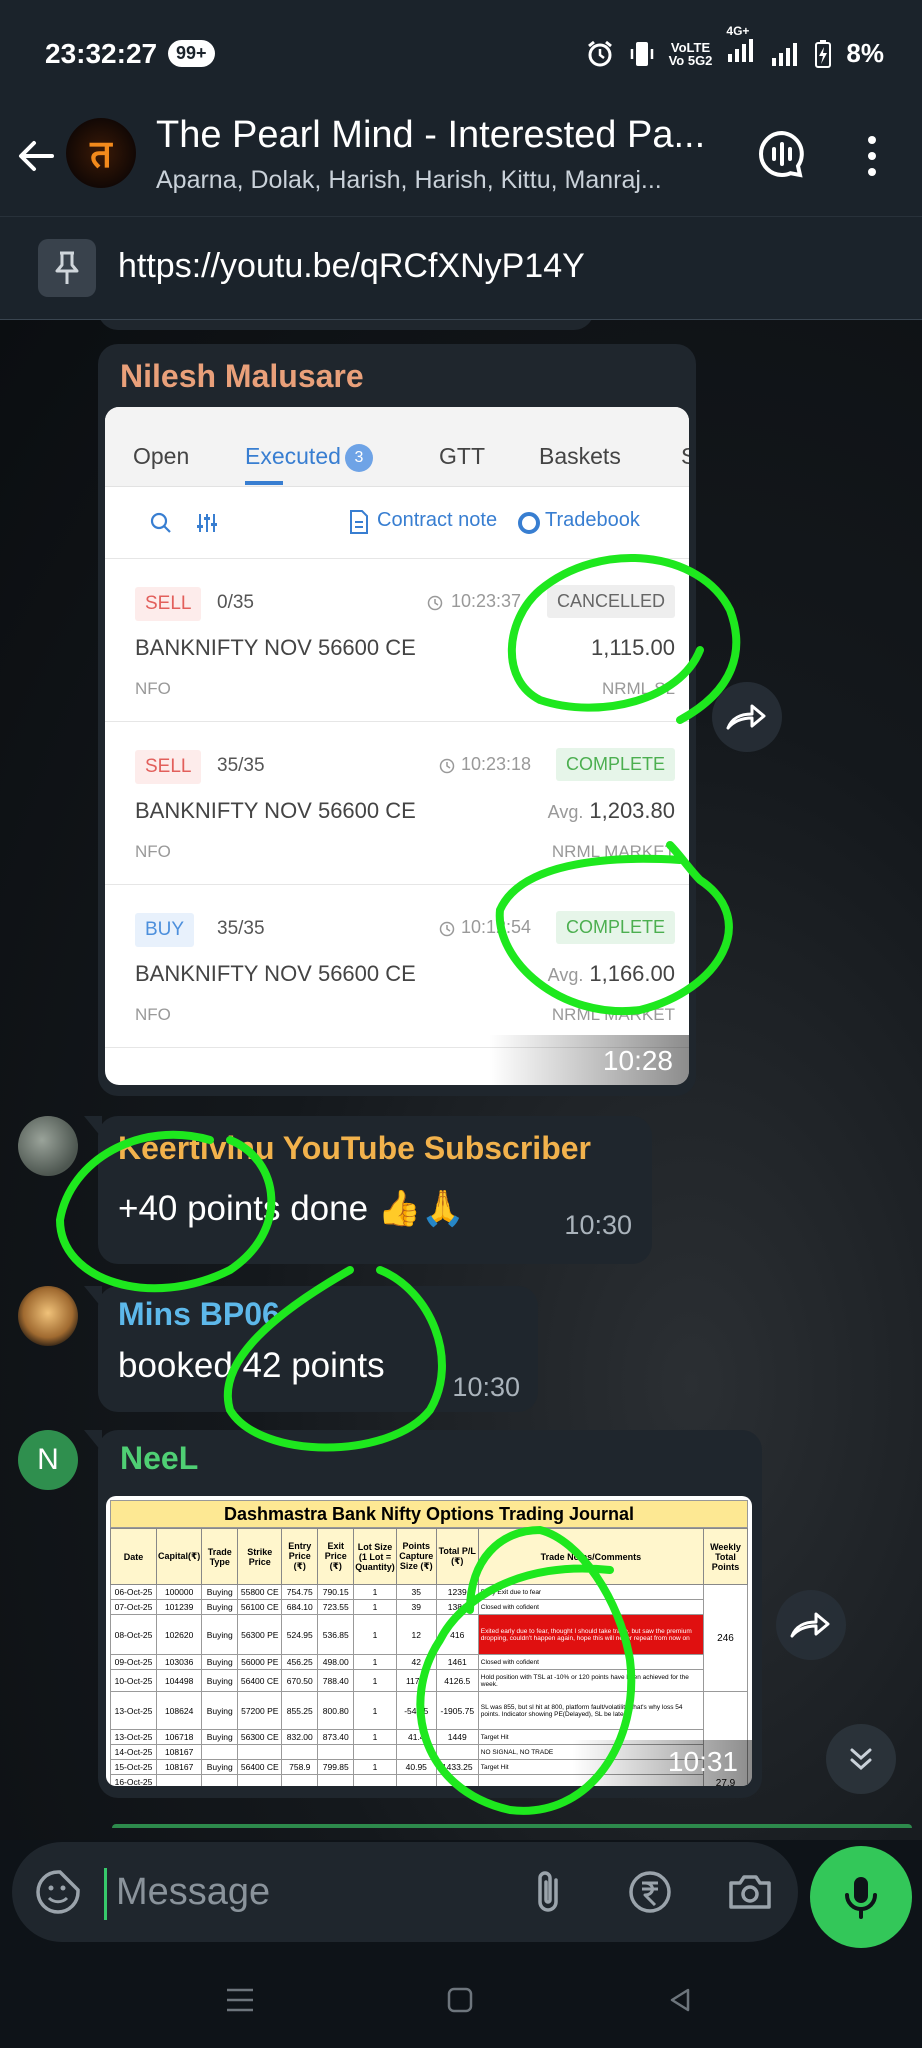 This screenshot has width=922, height=2048. Describe the element at coordinates (36, 156) in the screenshot. I see `back-arrow-icon` at that location.